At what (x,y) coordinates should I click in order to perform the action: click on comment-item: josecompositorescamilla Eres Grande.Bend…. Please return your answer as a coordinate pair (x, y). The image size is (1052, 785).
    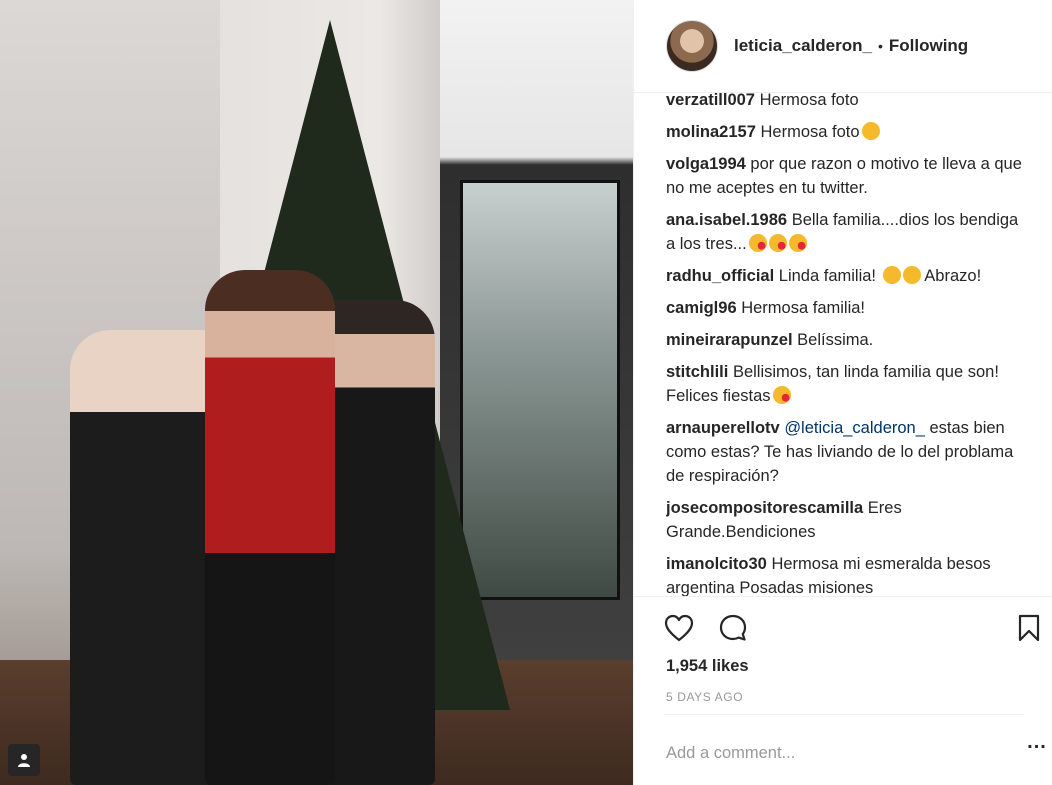
    Looking at the image, I should click on (846, 520).